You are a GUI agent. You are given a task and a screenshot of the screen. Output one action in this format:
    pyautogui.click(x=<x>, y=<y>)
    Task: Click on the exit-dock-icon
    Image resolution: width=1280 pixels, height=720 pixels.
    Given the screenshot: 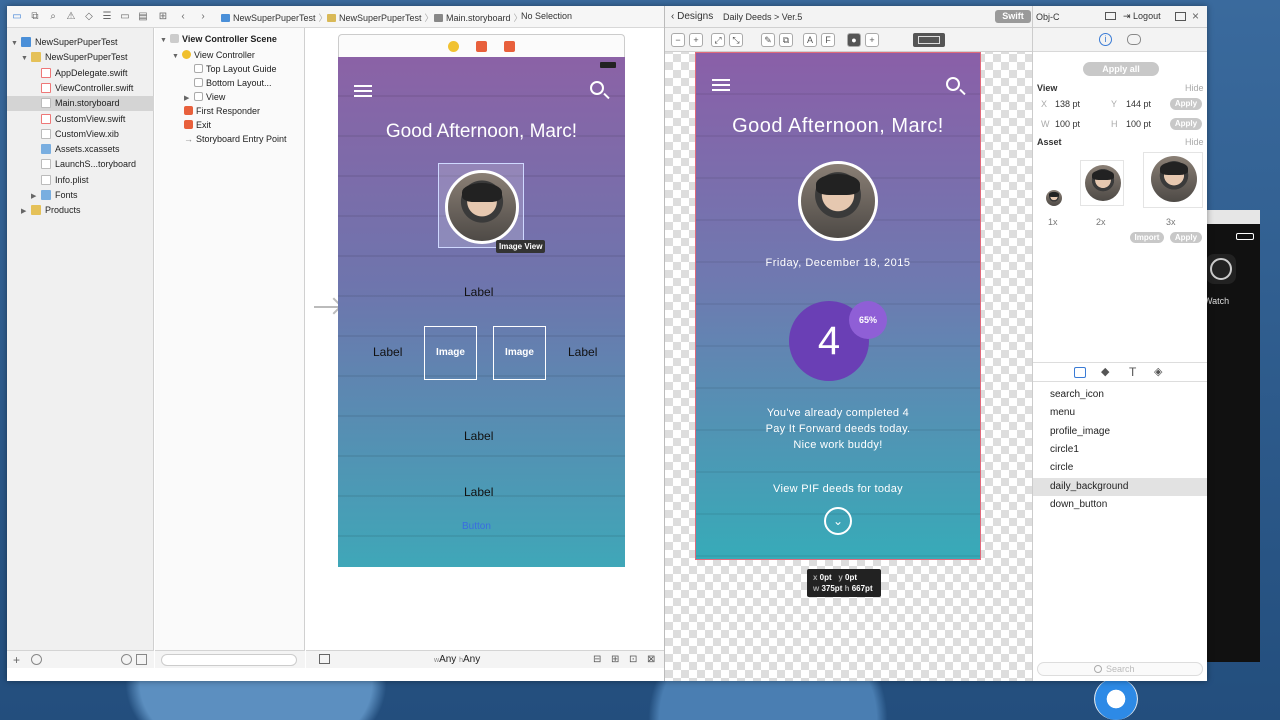 What is the action you would take?
    pyautogui.click(x=509, y=46)
    